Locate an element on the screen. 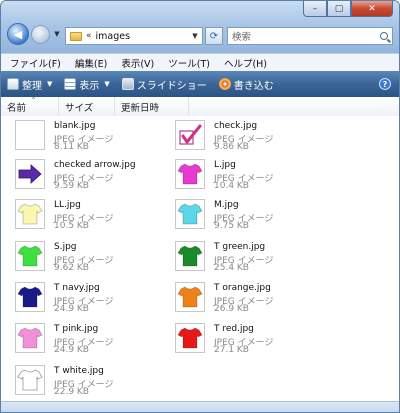  address-path: images is located at coordinates (113, 36).